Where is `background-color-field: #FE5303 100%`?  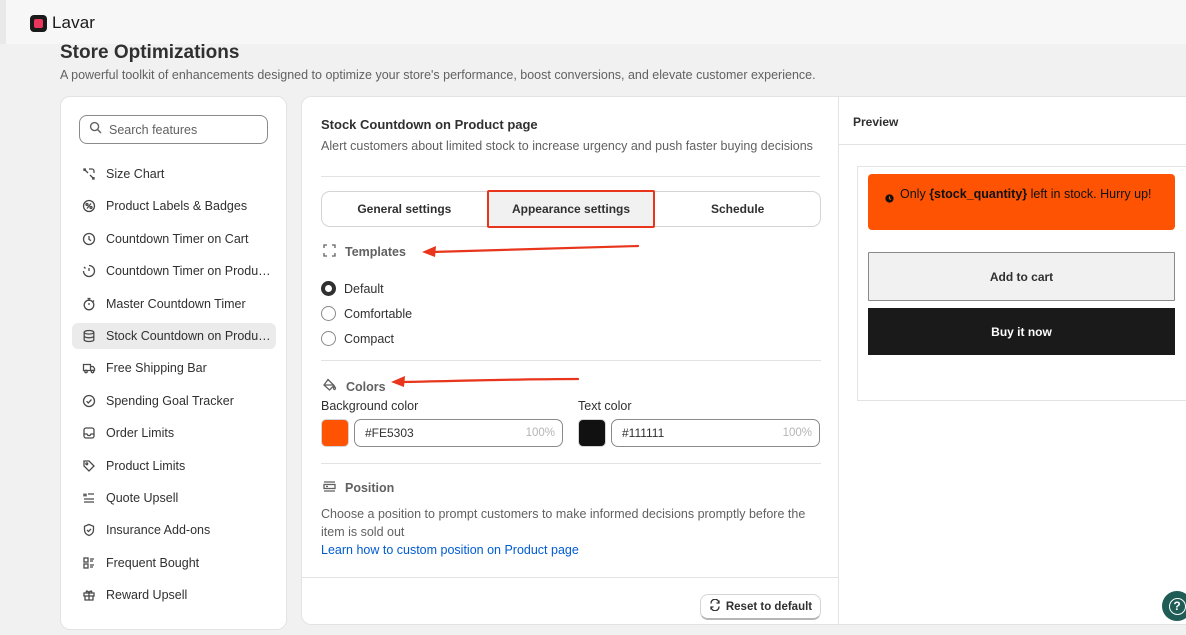
background-color-field: #FE5303 100% is located at coordinates (458, 433).